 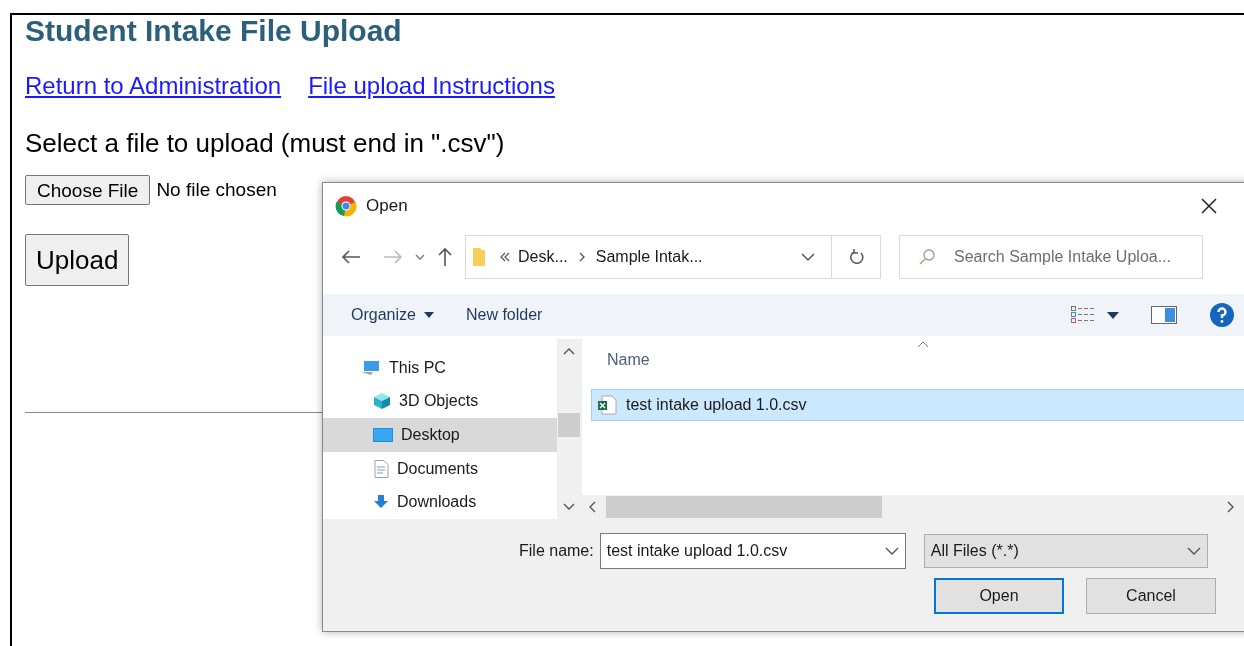 I want to click on upload-button: Upload, so click(x=77, y=260).